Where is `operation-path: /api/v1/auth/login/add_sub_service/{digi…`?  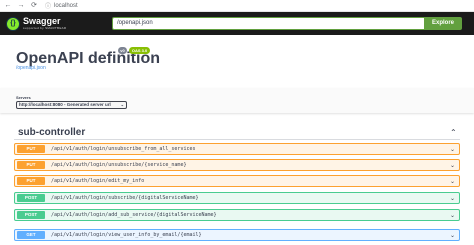 operation-path: /api/v1/auth/login/add_sub_service/{digi… is located at coordinates (134, 215).